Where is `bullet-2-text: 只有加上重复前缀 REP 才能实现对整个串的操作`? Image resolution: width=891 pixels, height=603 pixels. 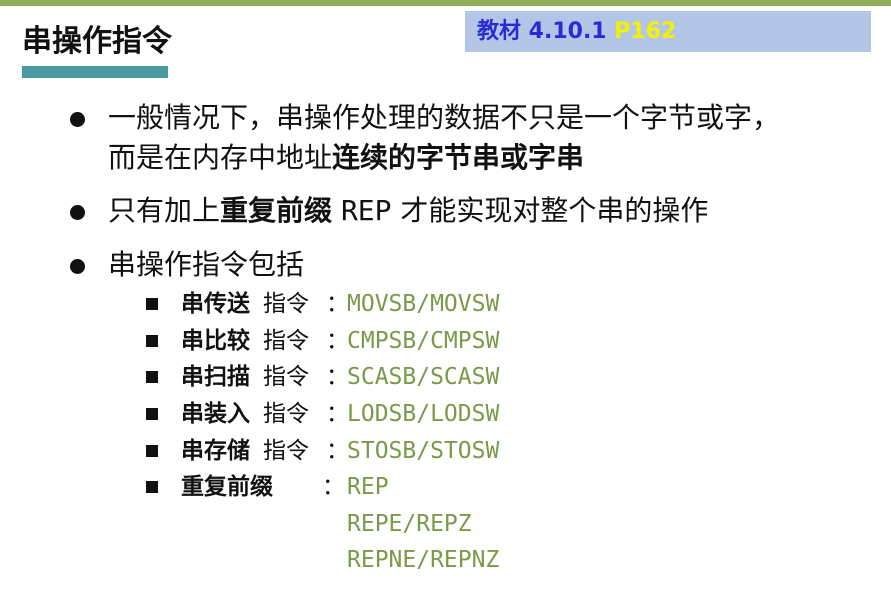 bullet-2-text: 只有加上重复前缀 REP 才能实现对整个串的操作 is located at coordinates (408, 211).